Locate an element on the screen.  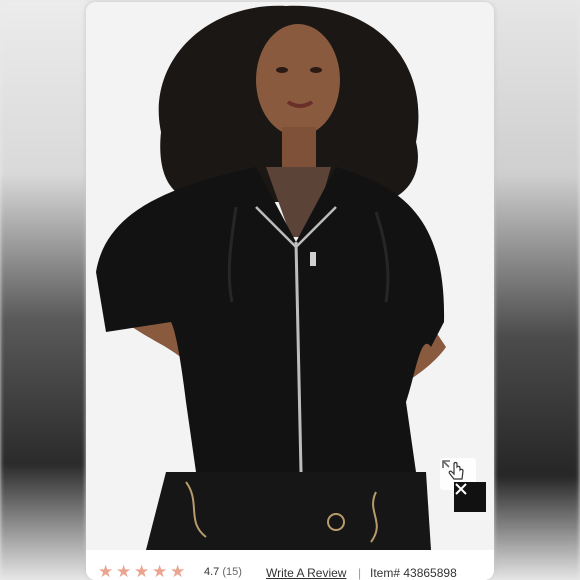
item-number: Item# 43865898 is located at coordinates (413, 573).